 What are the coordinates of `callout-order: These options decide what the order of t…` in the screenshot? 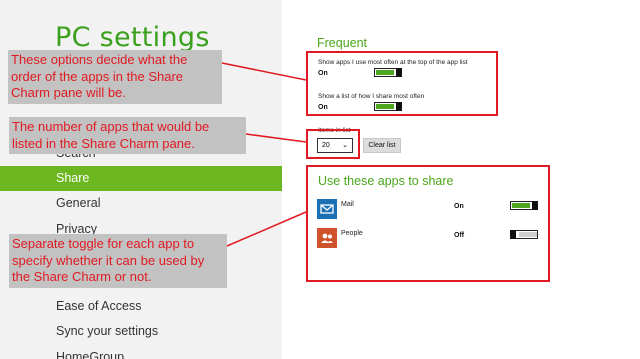 It's located at (115, 77).